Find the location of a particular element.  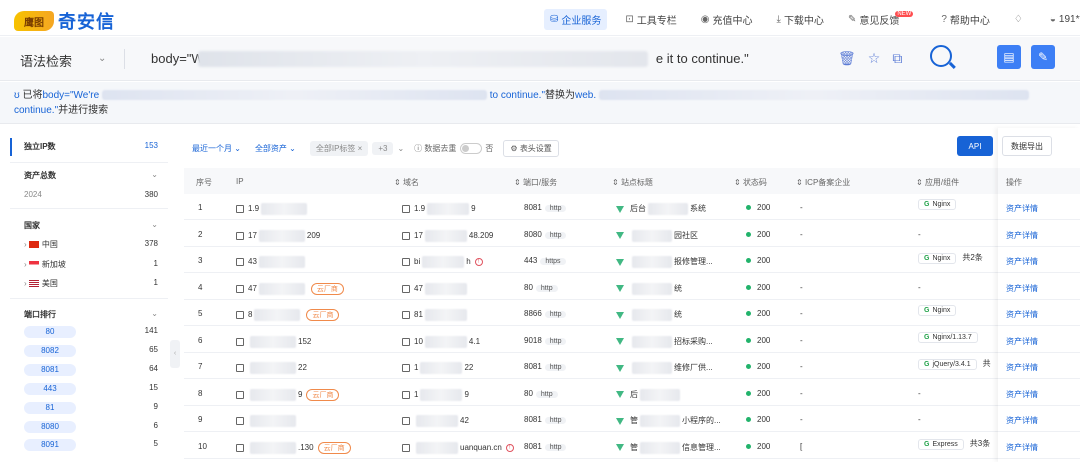

domain-cell: 1 22 is located at coordinates (437, 368).